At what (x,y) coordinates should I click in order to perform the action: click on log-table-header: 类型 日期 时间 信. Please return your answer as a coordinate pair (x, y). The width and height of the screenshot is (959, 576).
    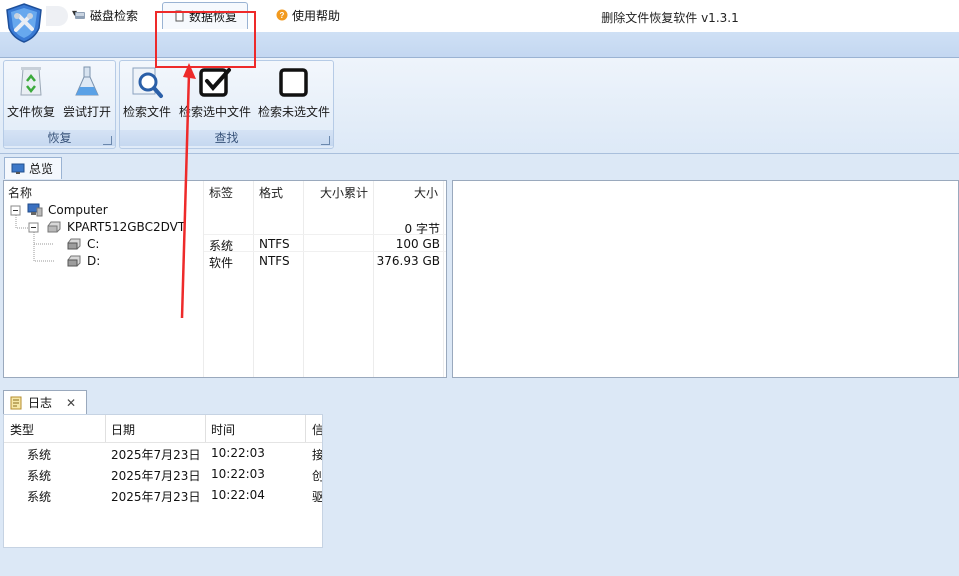
    Looking at the image, I should click on (163, 429).